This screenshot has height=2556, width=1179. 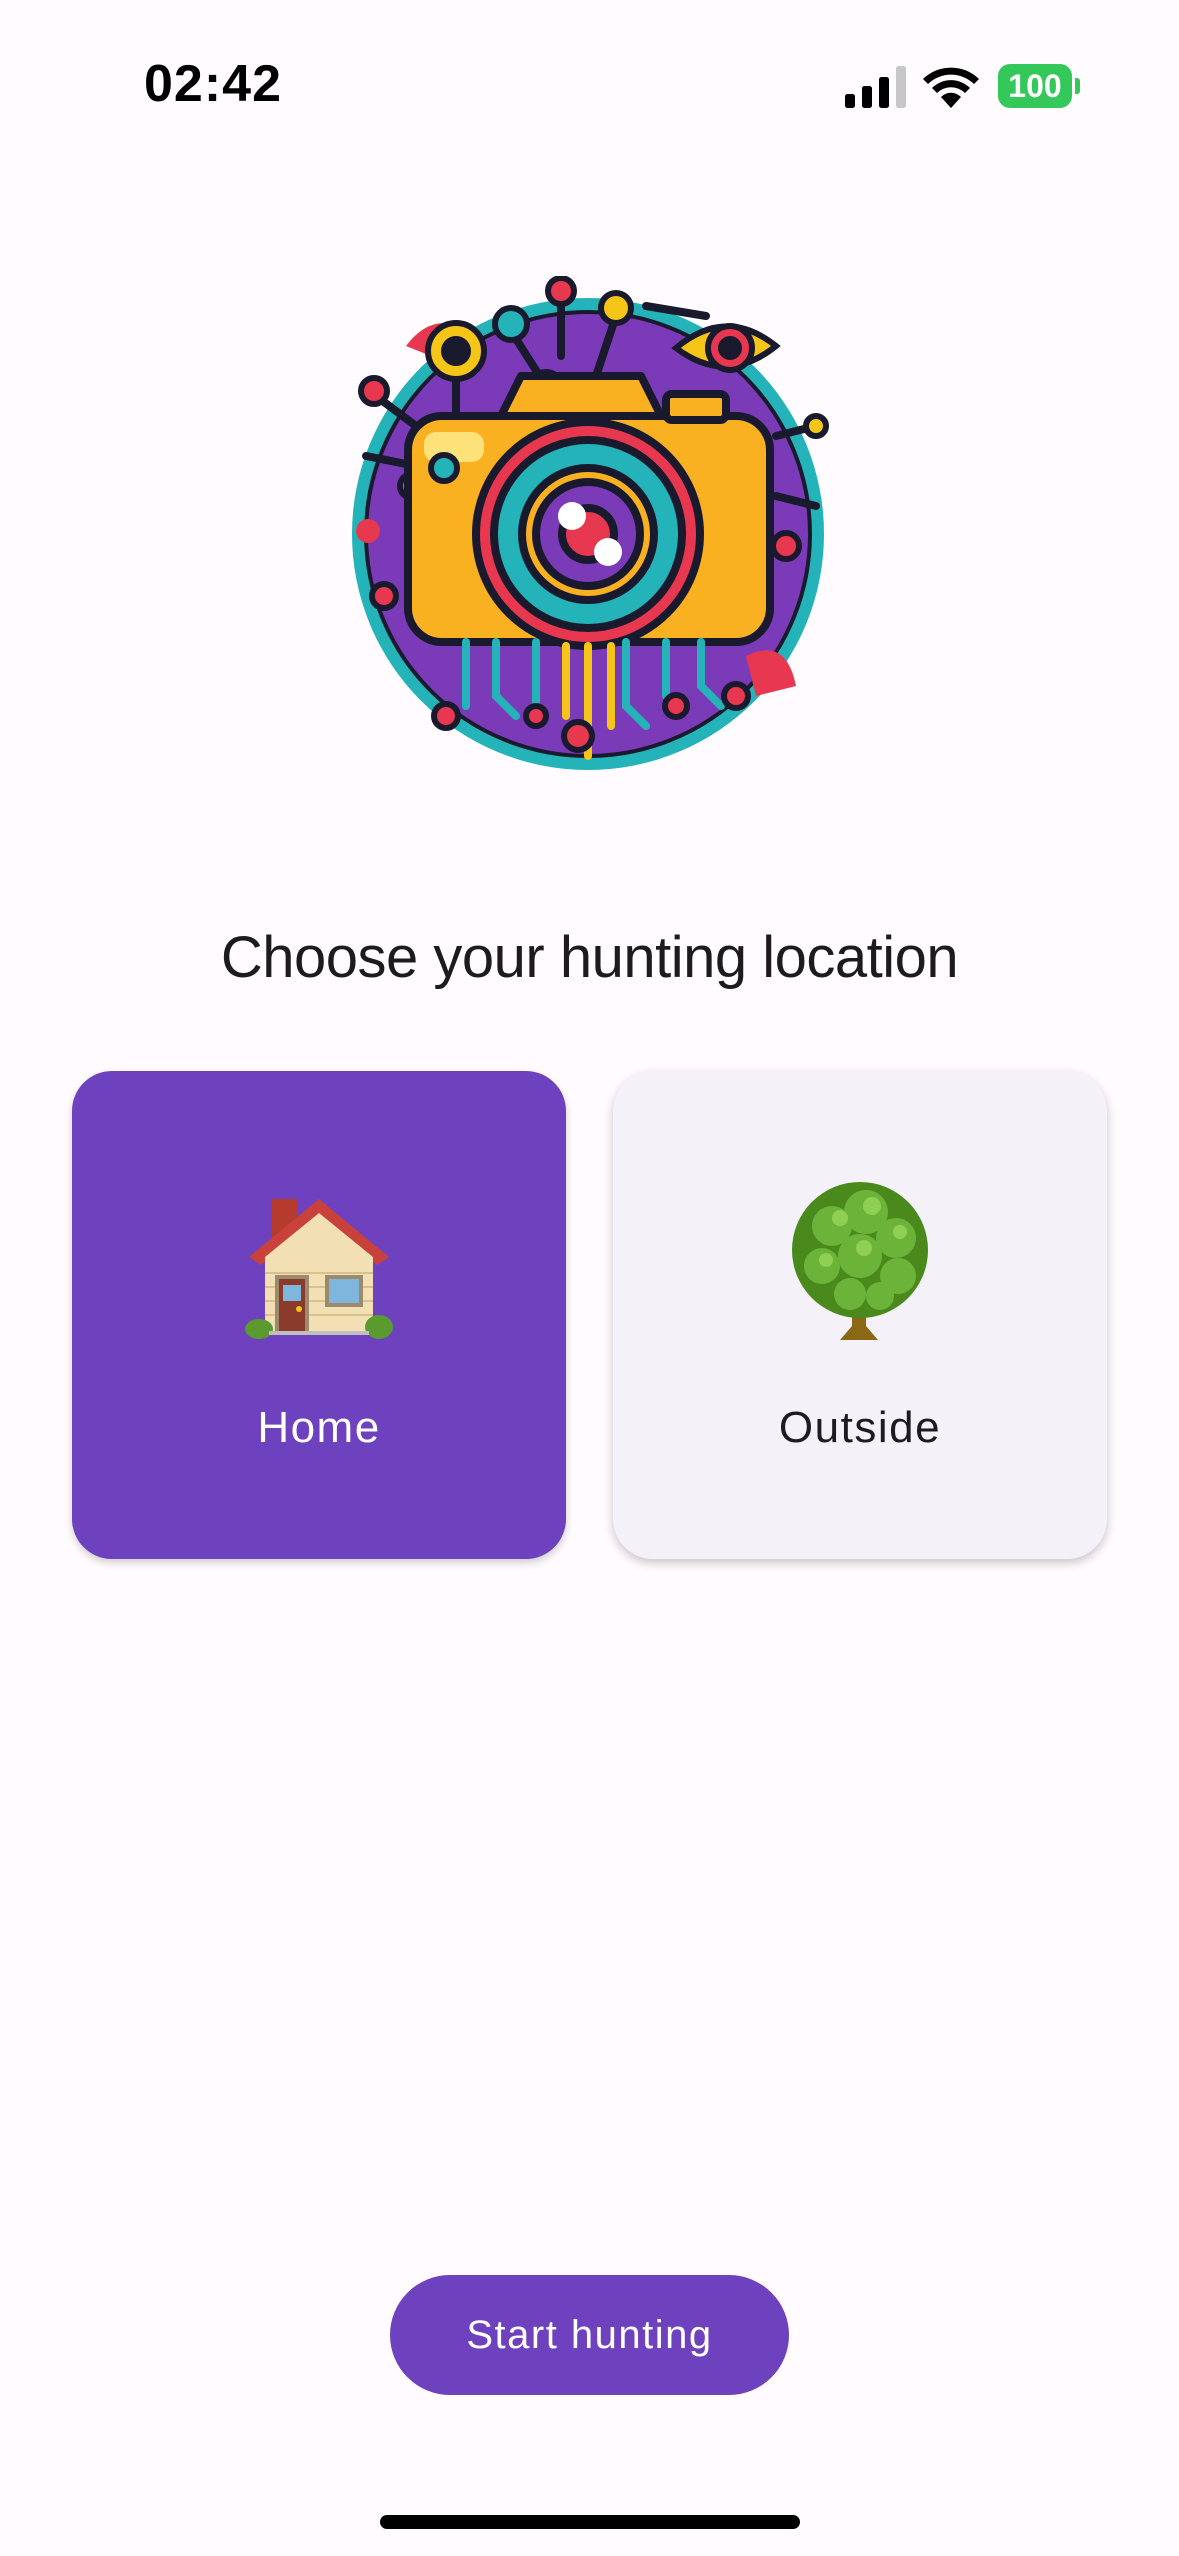 I want to click on house-icon, so click(x=319, y=1261).